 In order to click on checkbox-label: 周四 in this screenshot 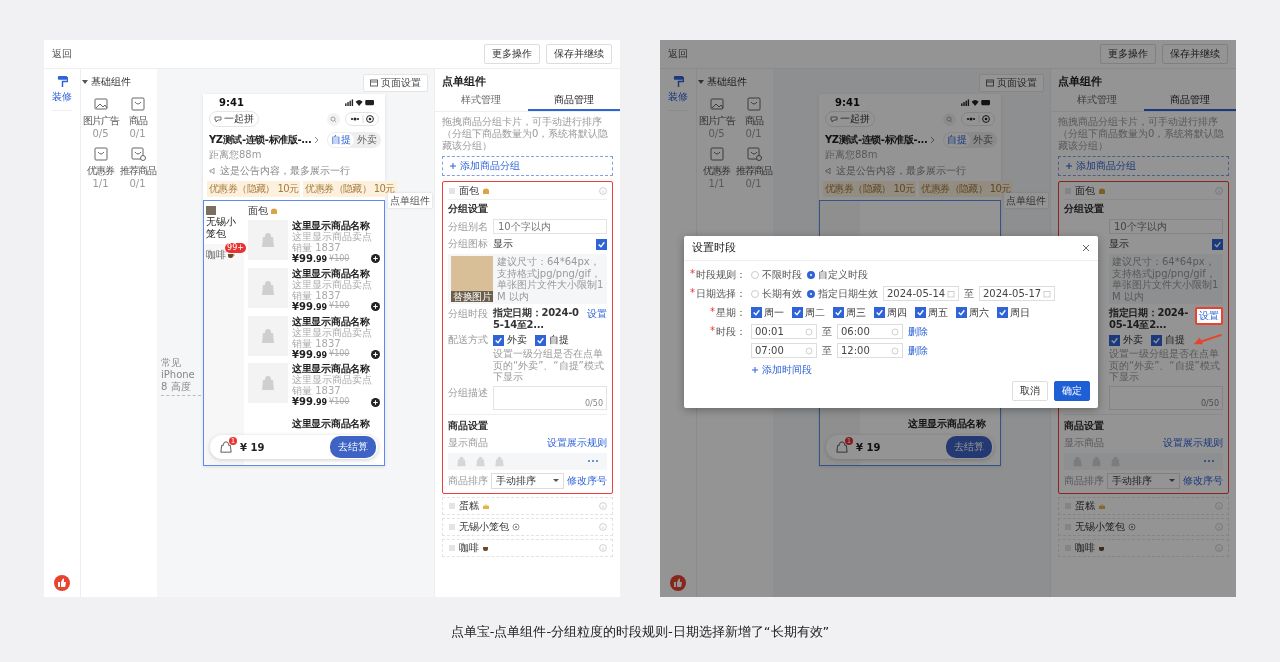, I will do `click(897, 312)`.